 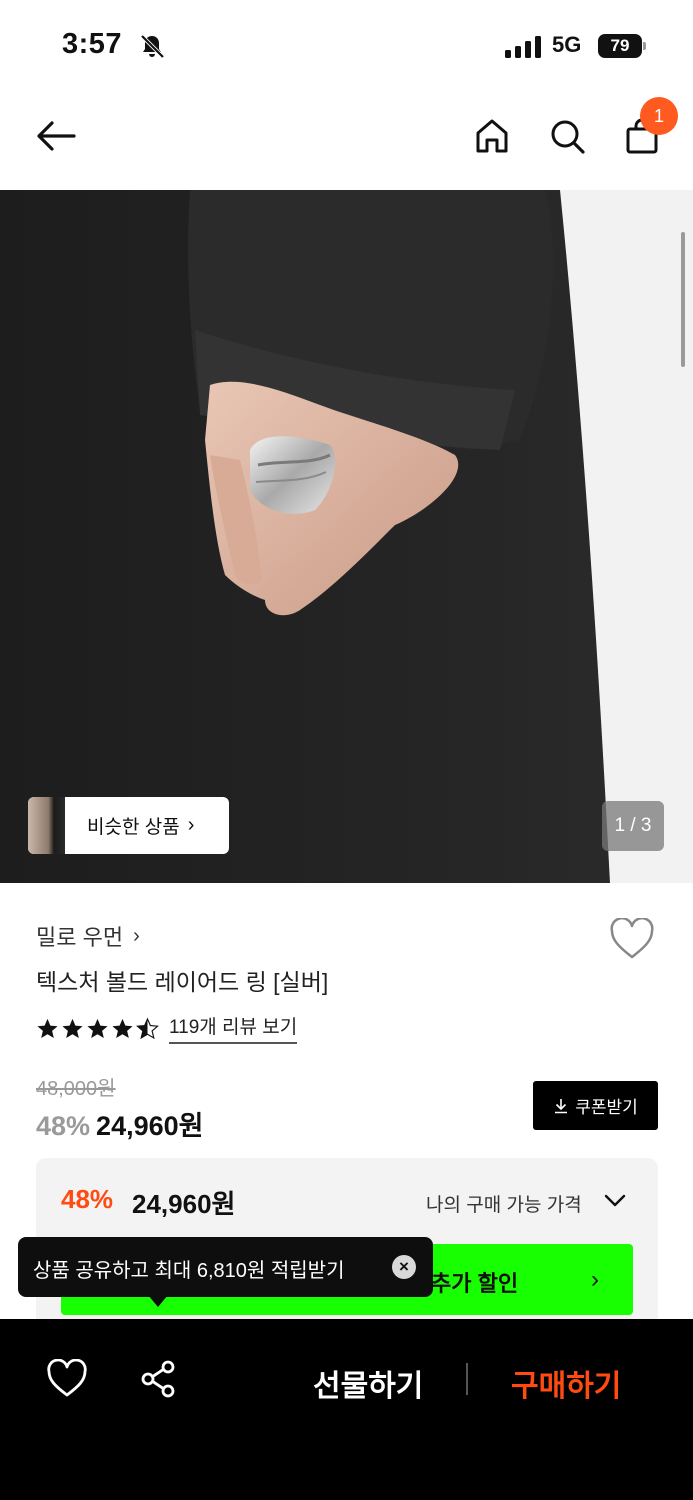 I want to click on similar-products-label: 비슷한 상품, so click(x=133, y=827).